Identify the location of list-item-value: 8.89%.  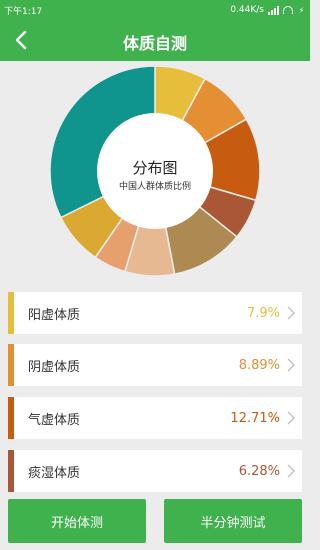
(259, 365).